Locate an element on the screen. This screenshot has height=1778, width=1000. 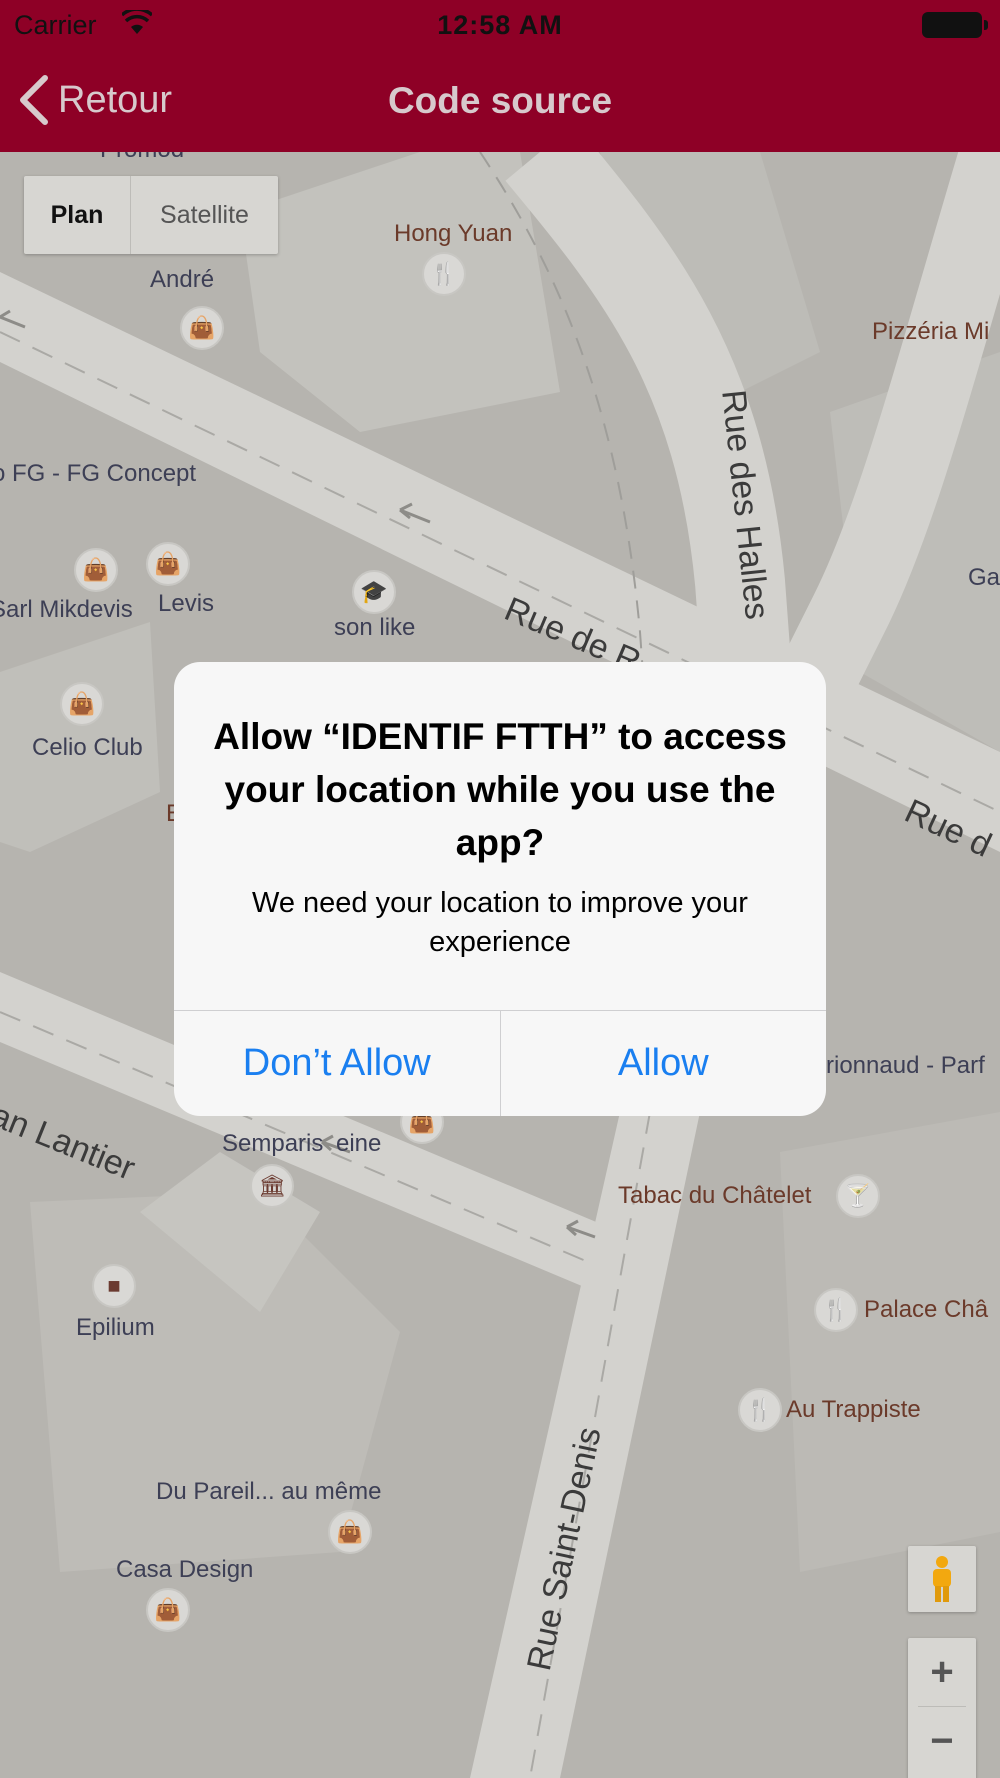
allow-button: Allow is located at coordinates (664, 1063).